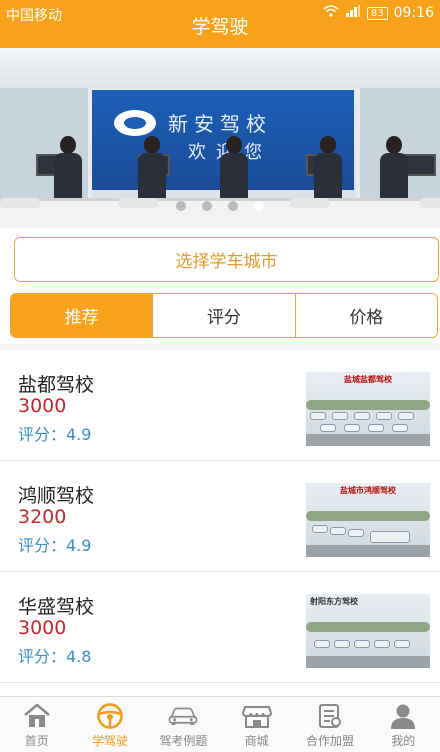 Image resolution: width=440 pixels, height=752 pixels. I want to click on steering-wheel-icon, so click(110, 716).